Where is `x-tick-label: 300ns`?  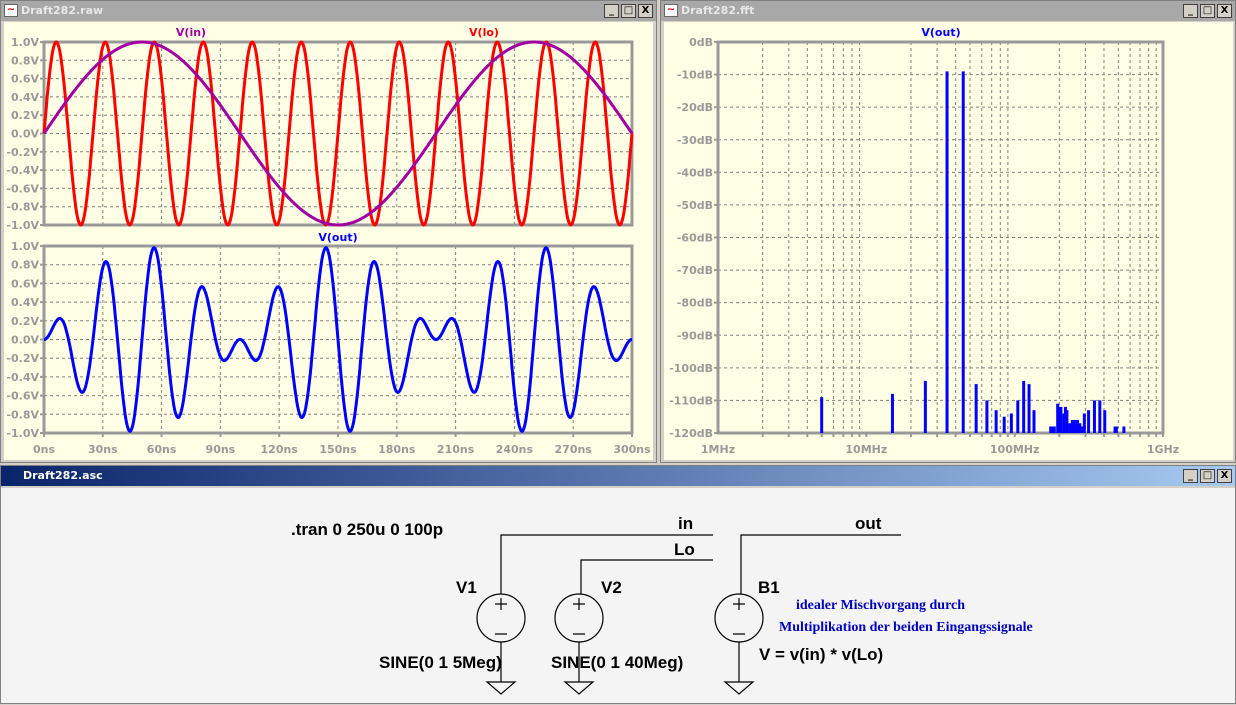
x-tick-label: 300ns is located at coordinates (632, 449).